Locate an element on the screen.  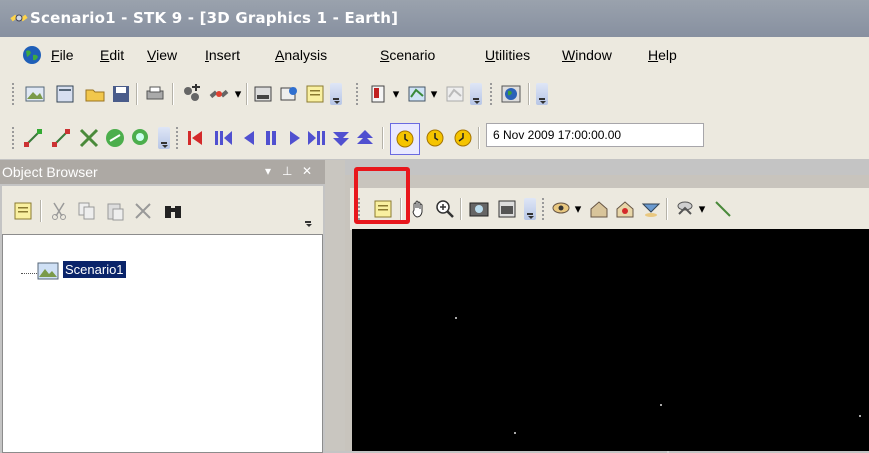
standard-toolbar: ▾ ▾ ▾ is located at coordinates (434, 94).